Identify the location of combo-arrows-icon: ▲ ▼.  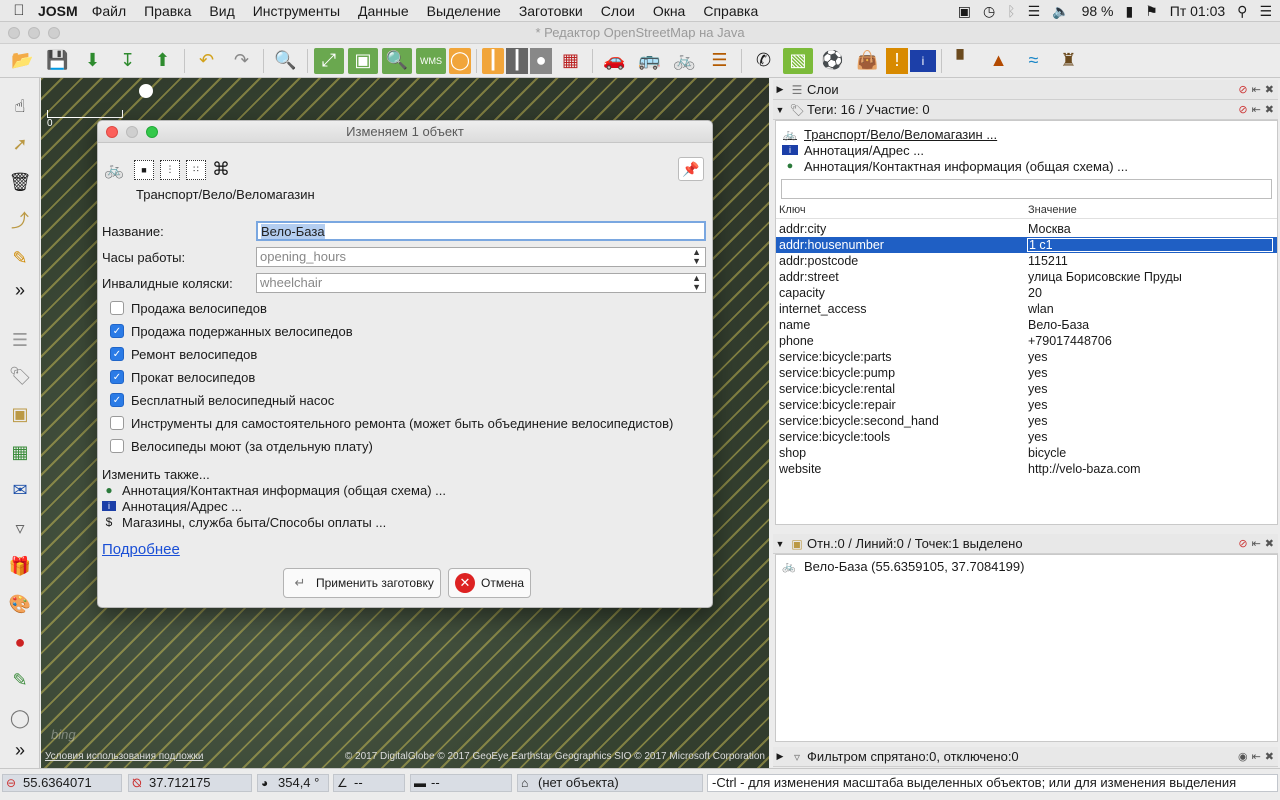
(696, 283).